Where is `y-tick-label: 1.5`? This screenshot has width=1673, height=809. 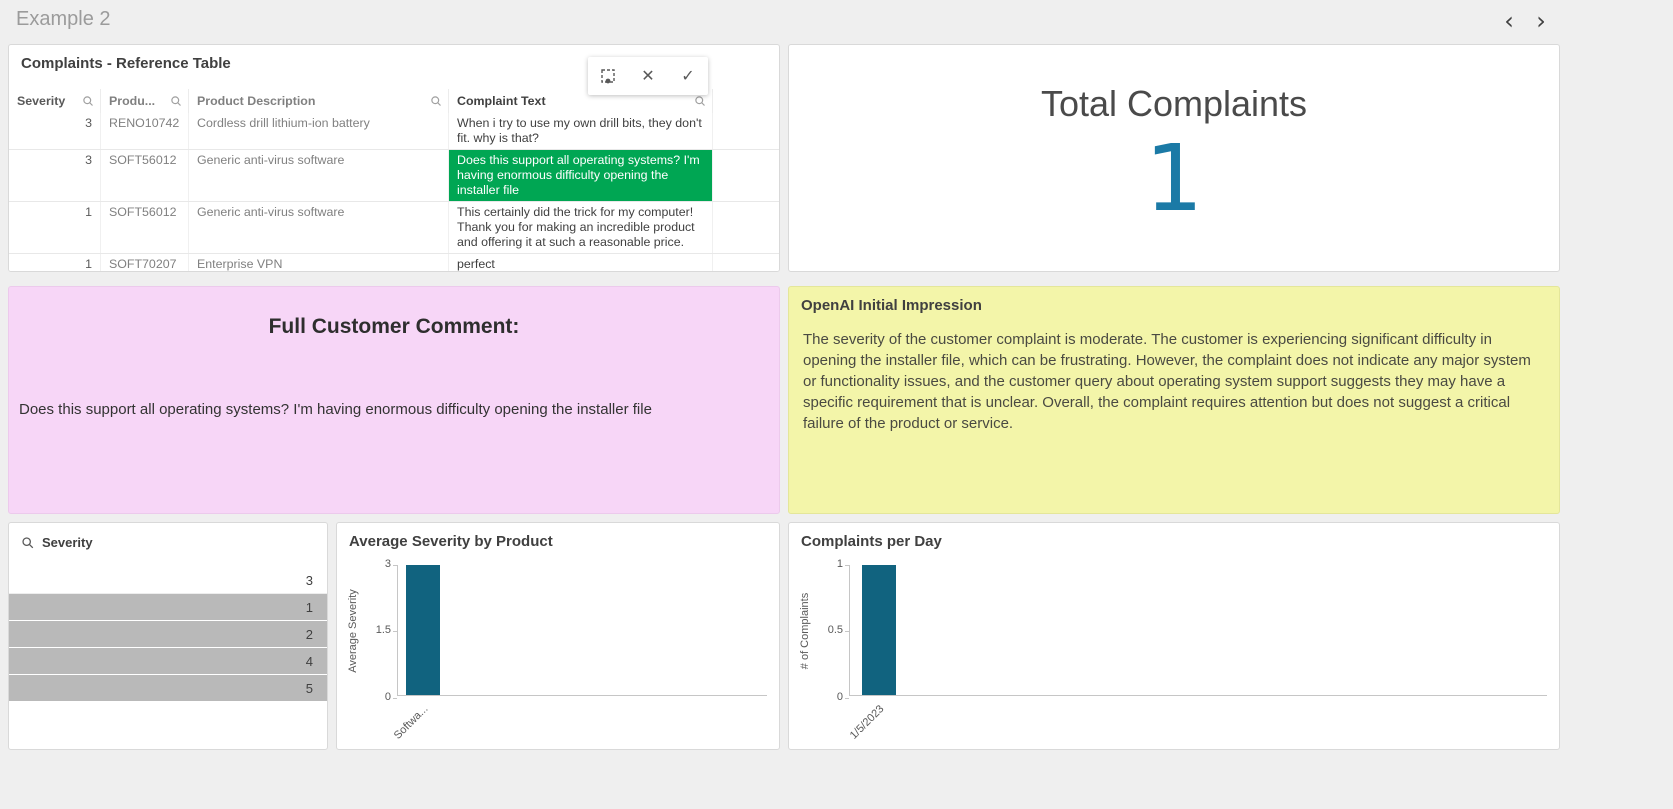
y-tick-label: 1.5 is located at coordinates (383, 630).